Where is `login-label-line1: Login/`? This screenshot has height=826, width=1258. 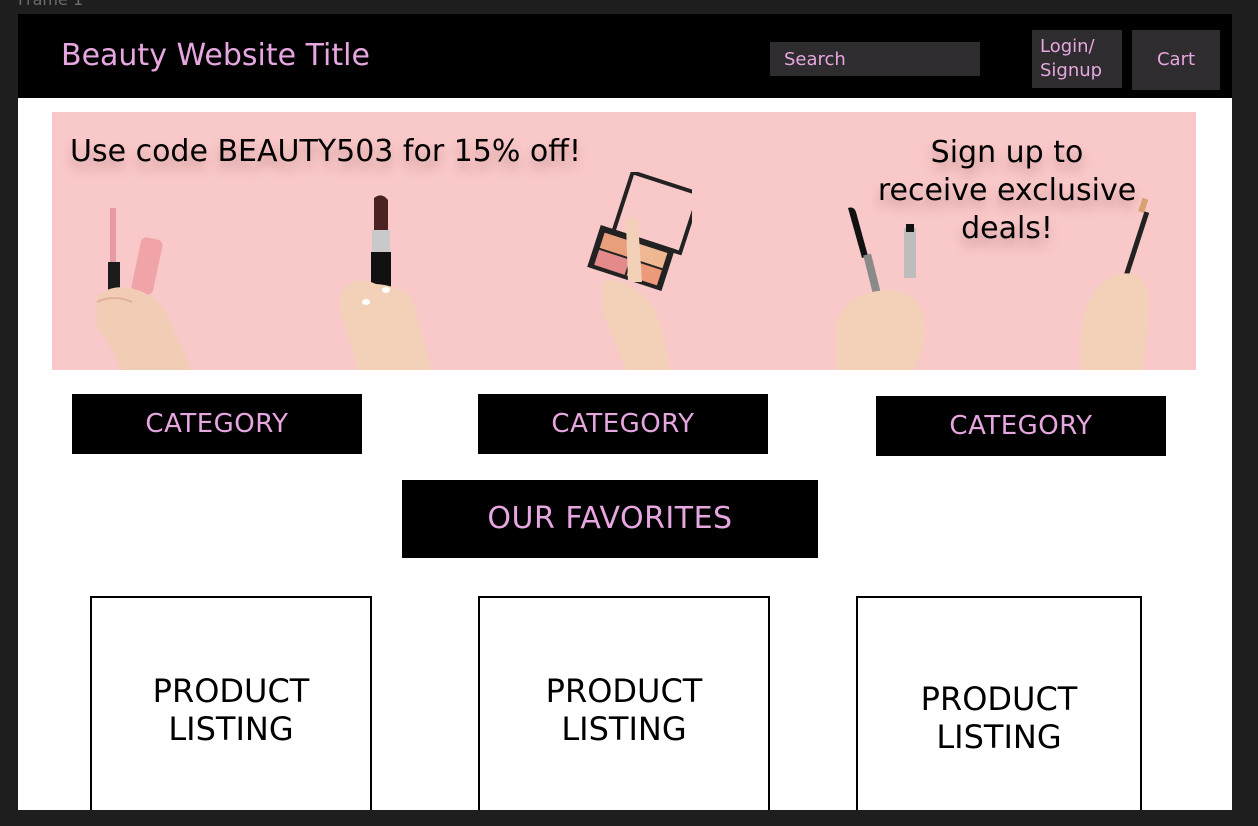
login-label-line1: Login/ is located at coordinates (1067, 46).